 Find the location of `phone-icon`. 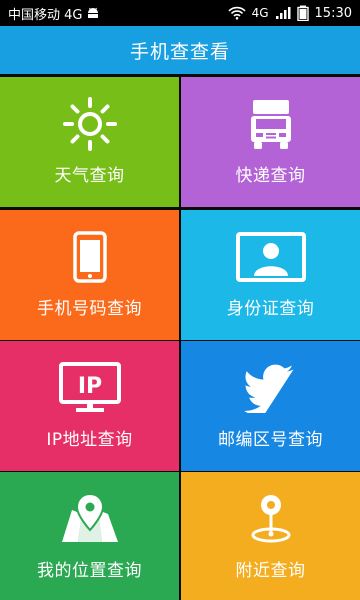

phone-icon is located at coordinates (89, 257).